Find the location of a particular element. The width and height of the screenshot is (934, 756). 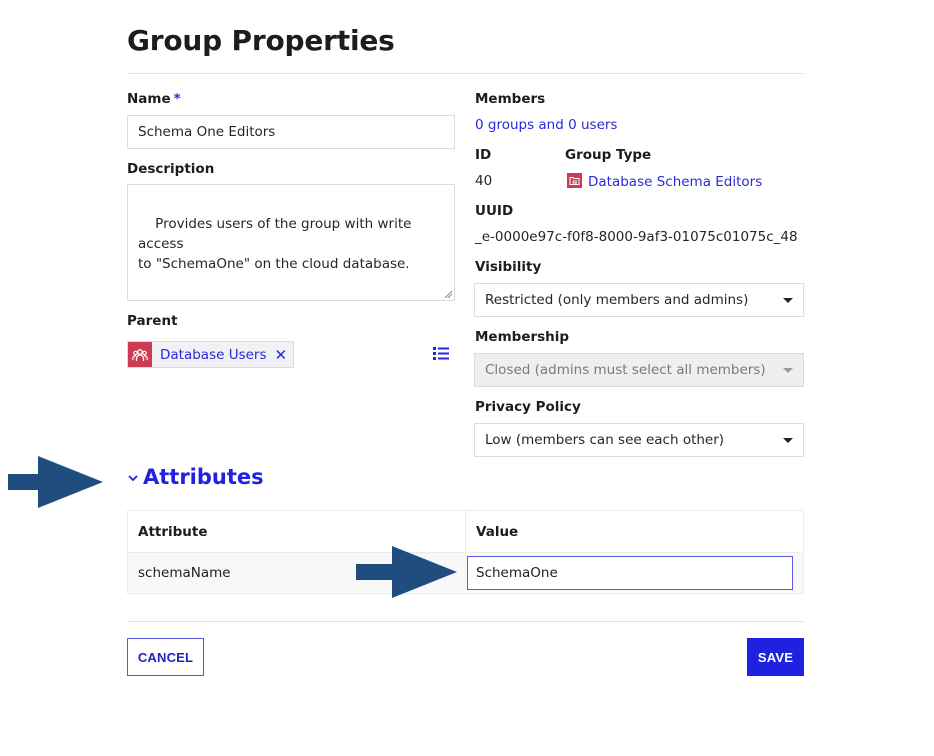

privacy-policy-select: Low (members can see each other) is located at coordinates (639, 440).